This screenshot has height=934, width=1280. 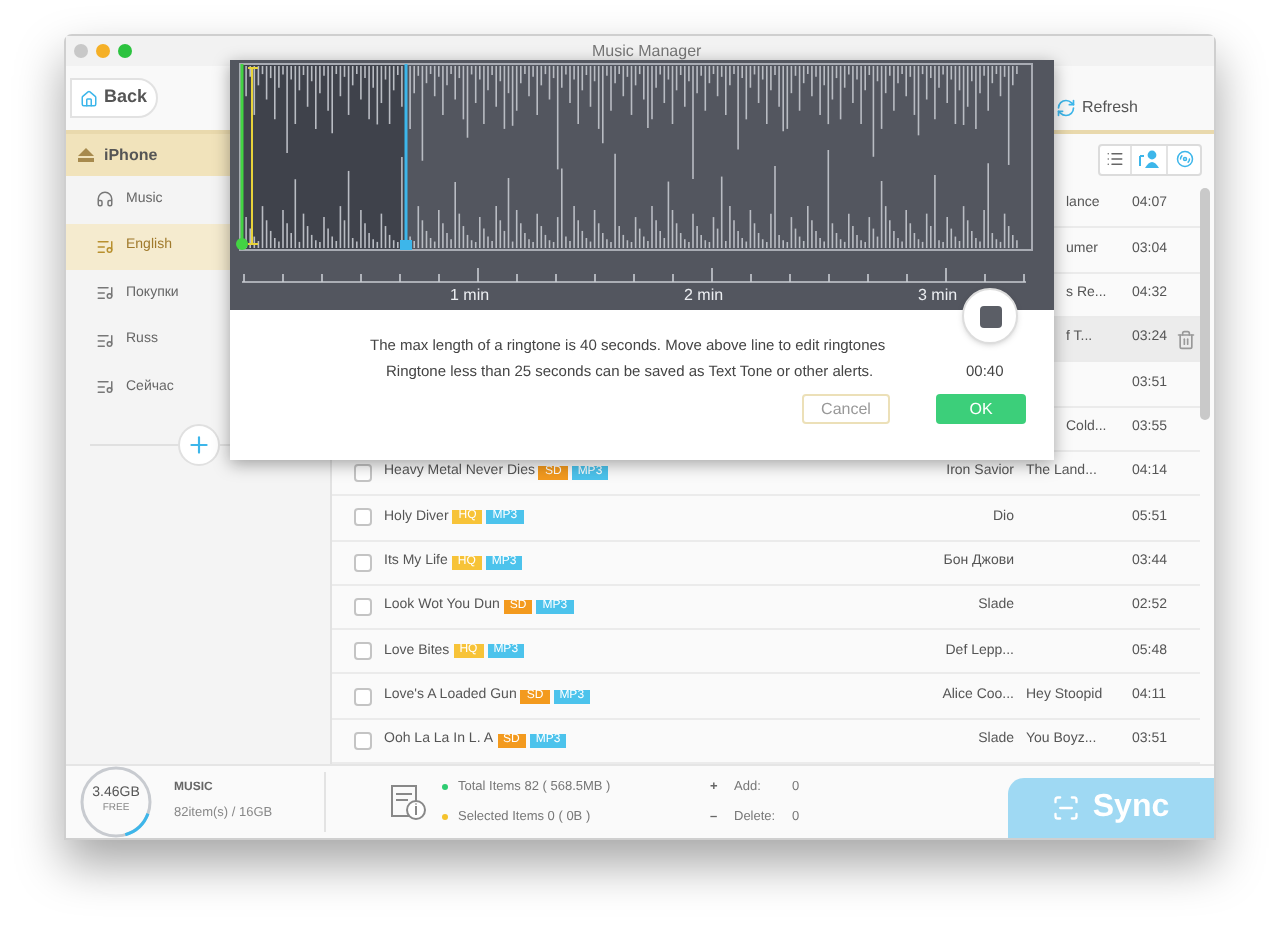 I want to click on list-icon, so click(x=1115, y=159).